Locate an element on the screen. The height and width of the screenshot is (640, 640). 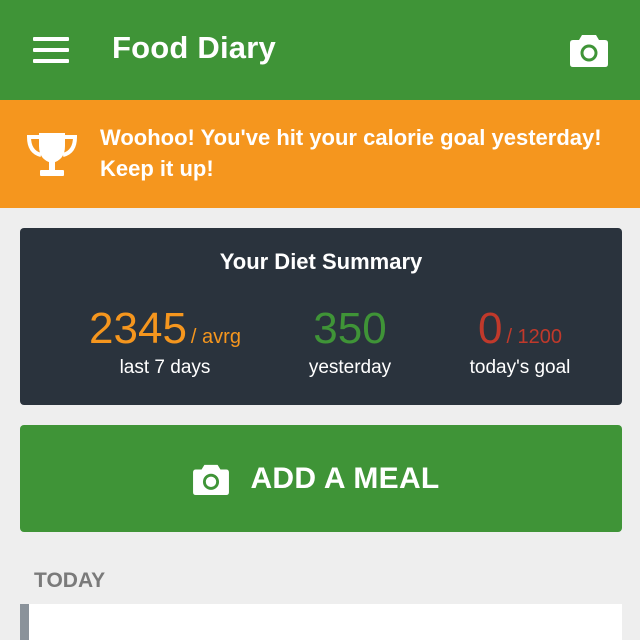
hamburger-menu-icon is located at coordinates (51, 50).